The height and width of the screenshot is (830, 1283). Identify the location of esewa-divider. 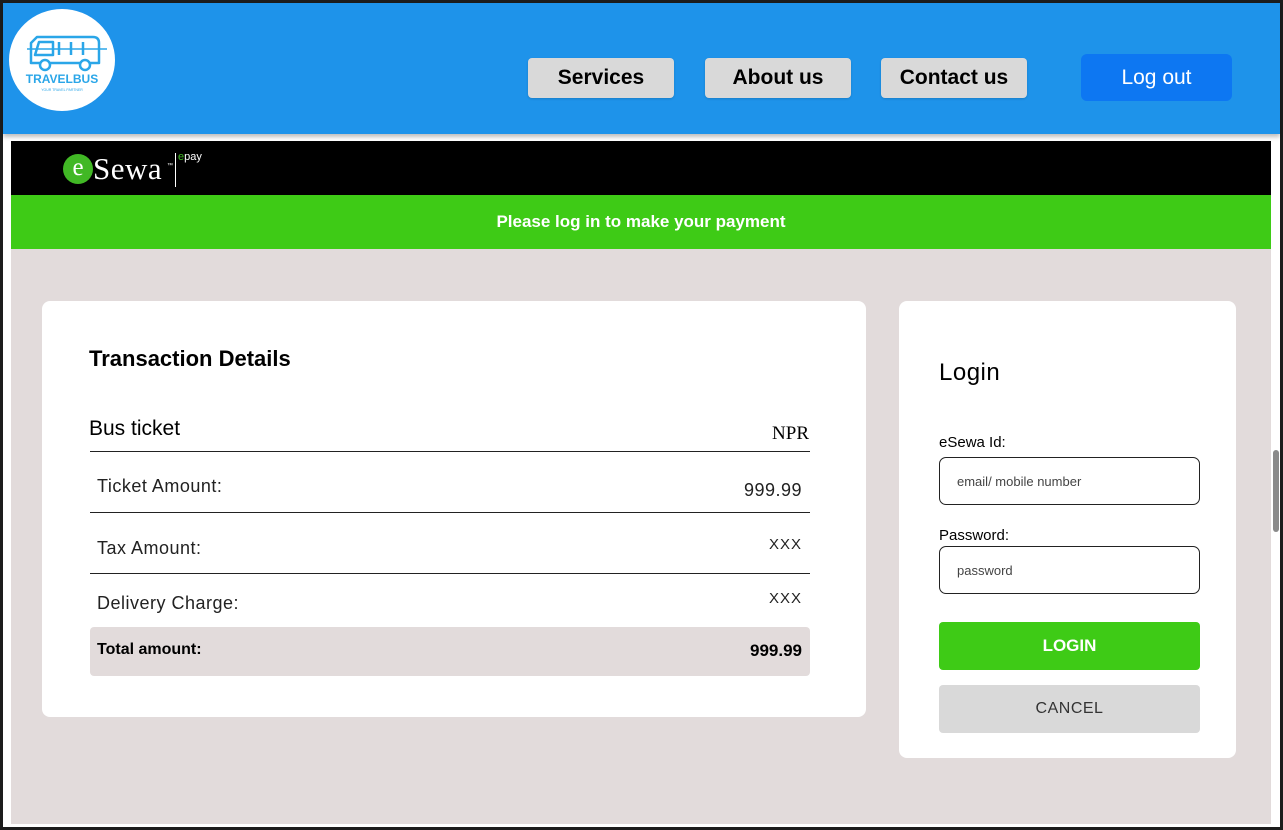
(175, 170).